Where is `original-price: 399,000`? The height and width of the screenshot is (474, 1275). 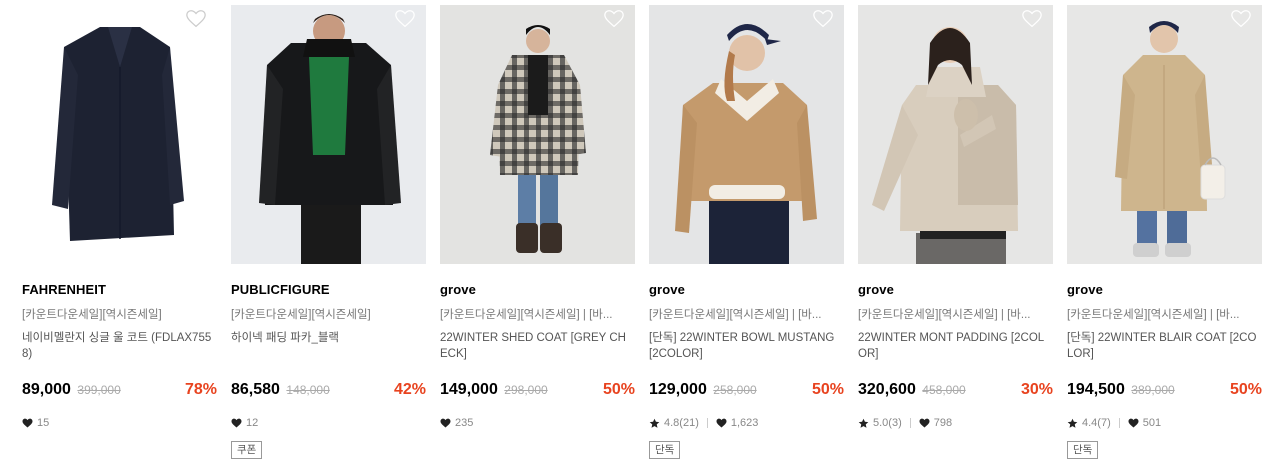
original-price: 399,000 is located at coordinates (99, 390).